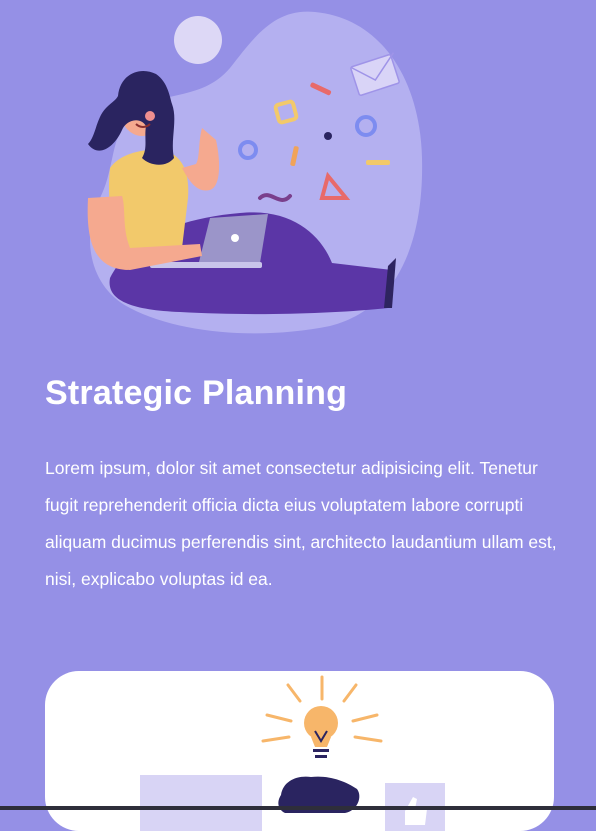 Image resolution: width=596 pixels, height=831 pixels. I want to click on sun-circle, so click(198, 40).